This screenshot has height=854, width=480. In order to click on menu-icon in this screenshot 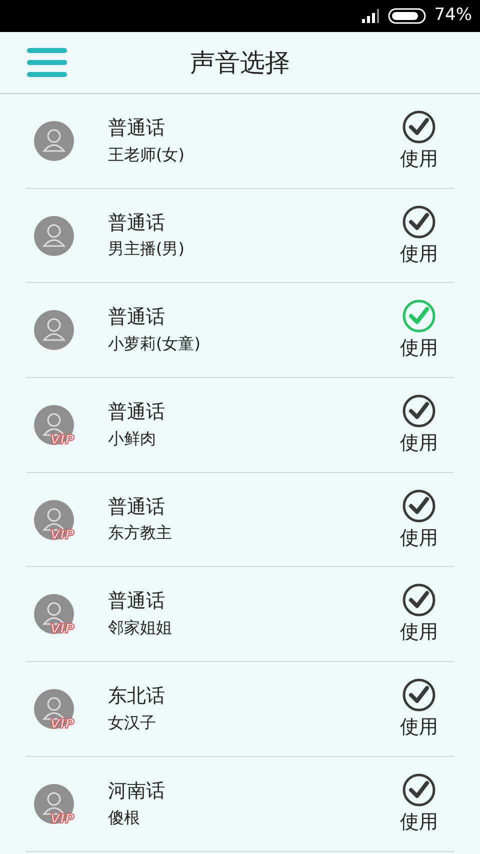, I will do `click(47, 62)`.